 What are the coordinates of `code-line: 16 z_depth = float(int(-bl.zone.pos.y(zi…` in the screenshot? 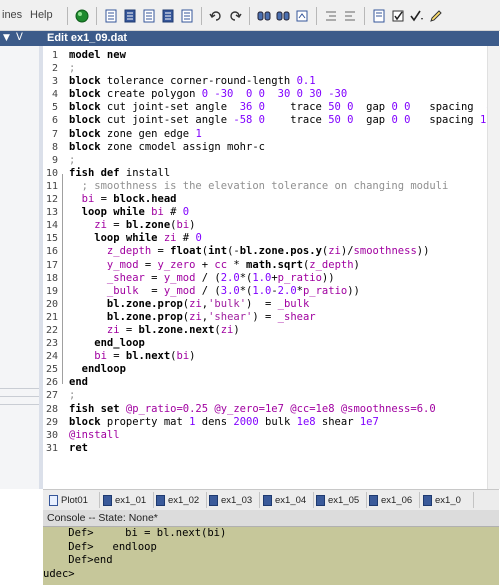 It's located at (265, 251).